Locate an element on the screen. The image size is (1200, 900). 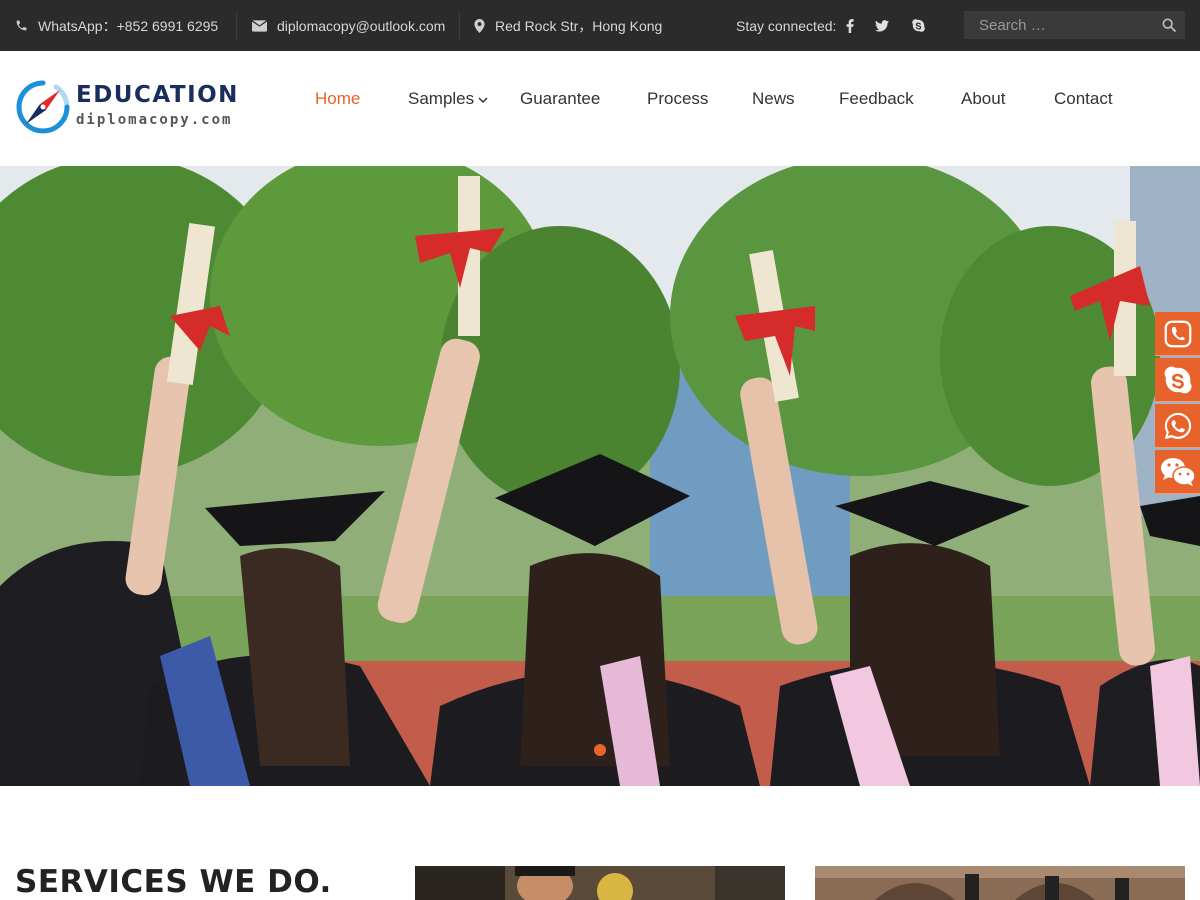
chevron-down-icon is located at coordinates (483, 99).